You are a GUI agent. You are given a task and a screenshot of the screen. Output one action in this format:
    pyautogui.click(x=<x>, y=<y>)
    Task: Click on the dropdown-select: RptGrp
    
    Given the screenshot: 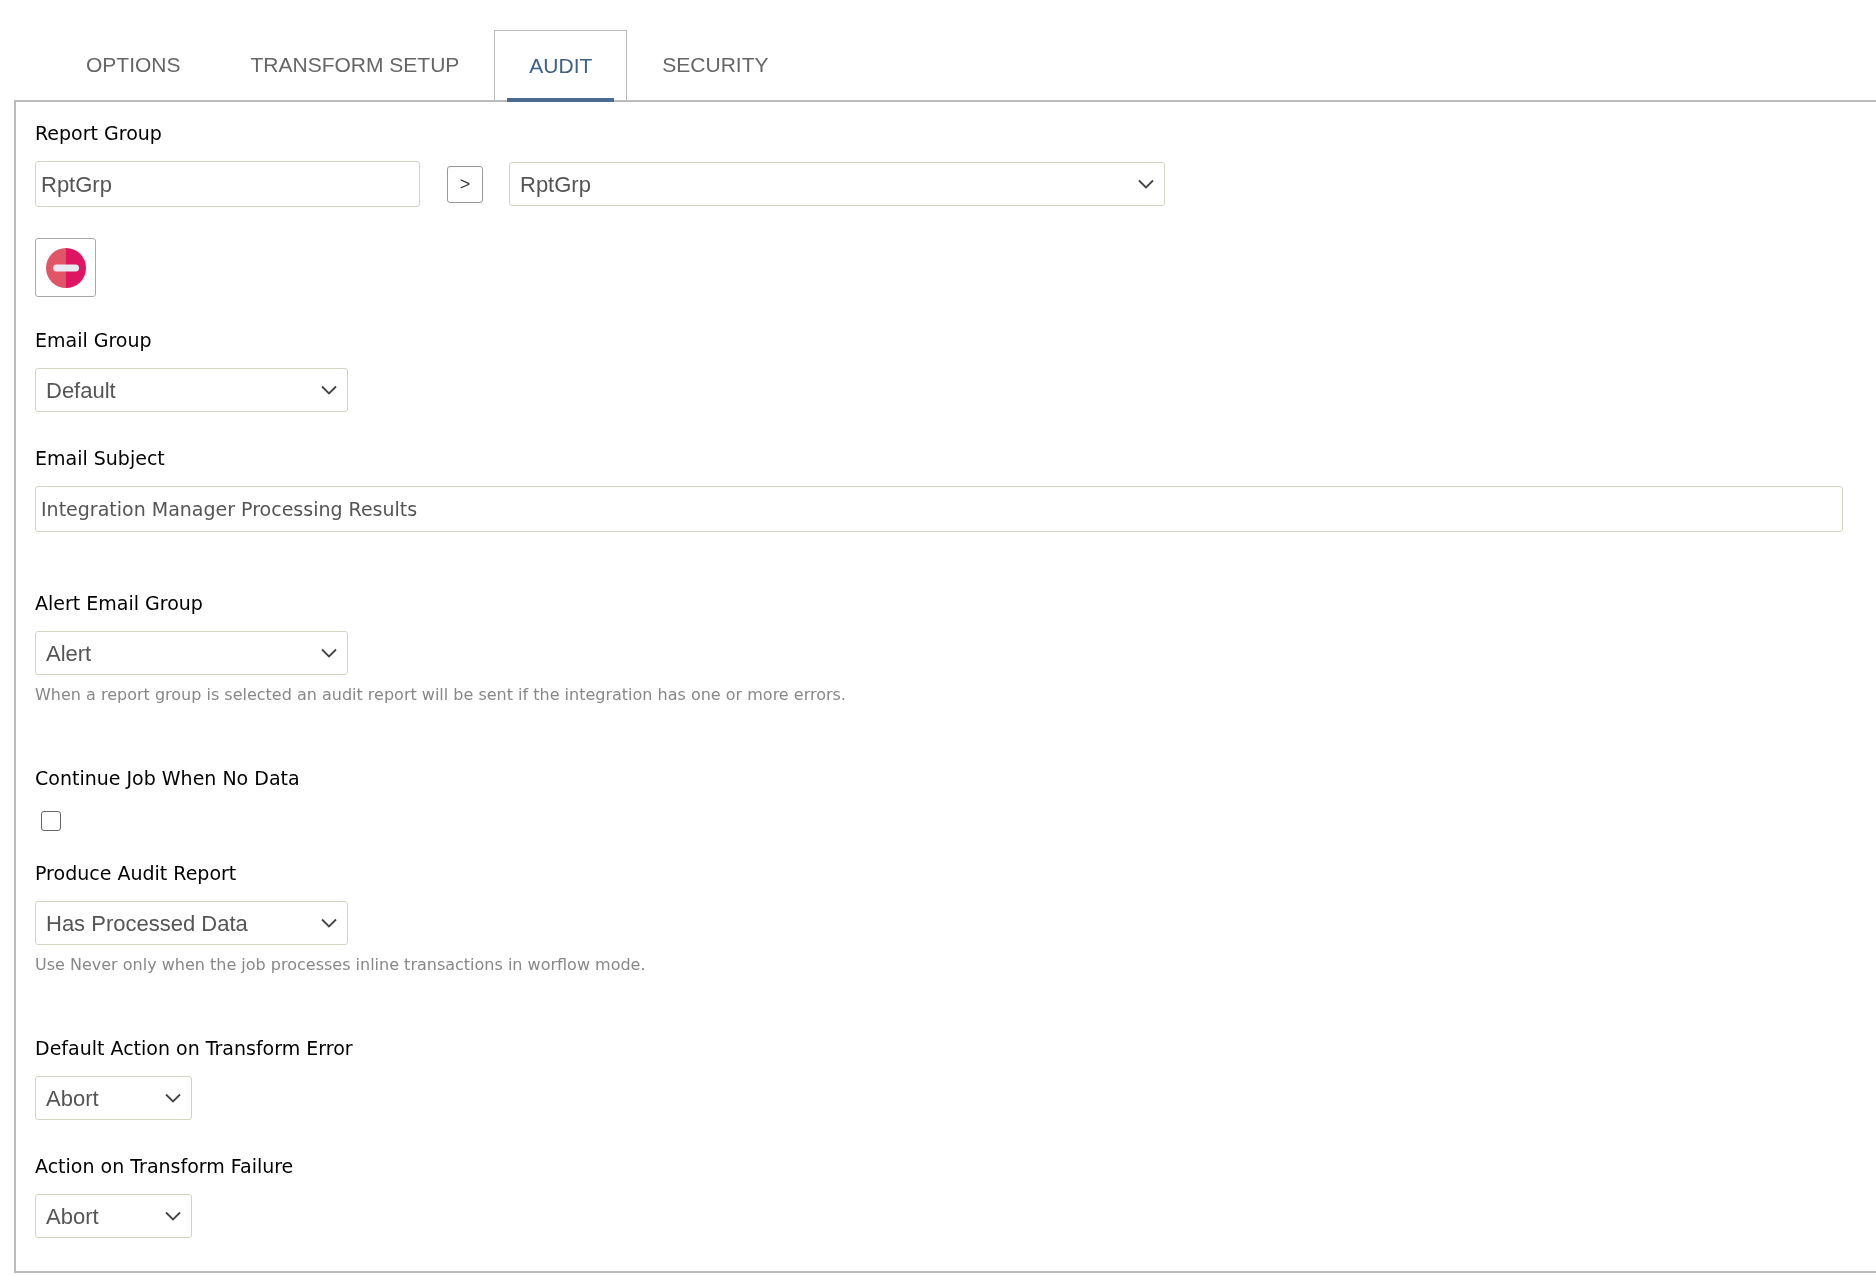 What is the action you would take?
    pyautogui.click(x=837, y=184)
    